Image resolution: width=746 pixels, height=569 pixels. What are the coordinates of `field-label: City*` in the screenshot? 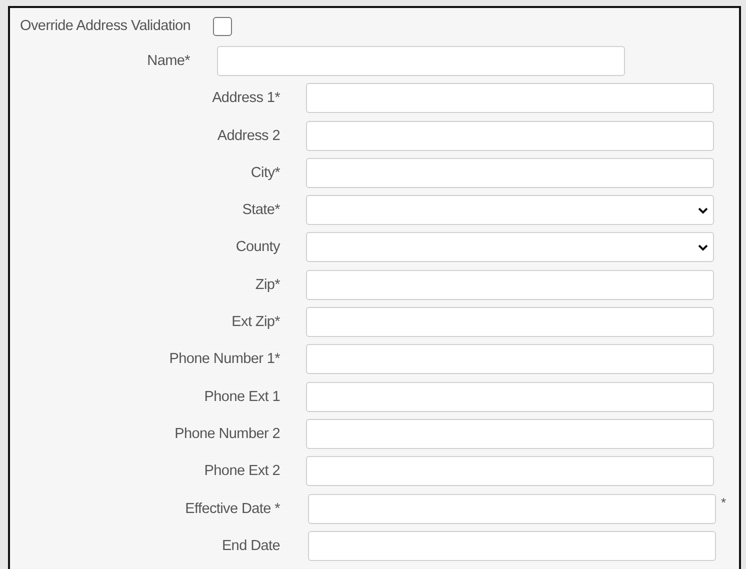 It's located at (265, 172).